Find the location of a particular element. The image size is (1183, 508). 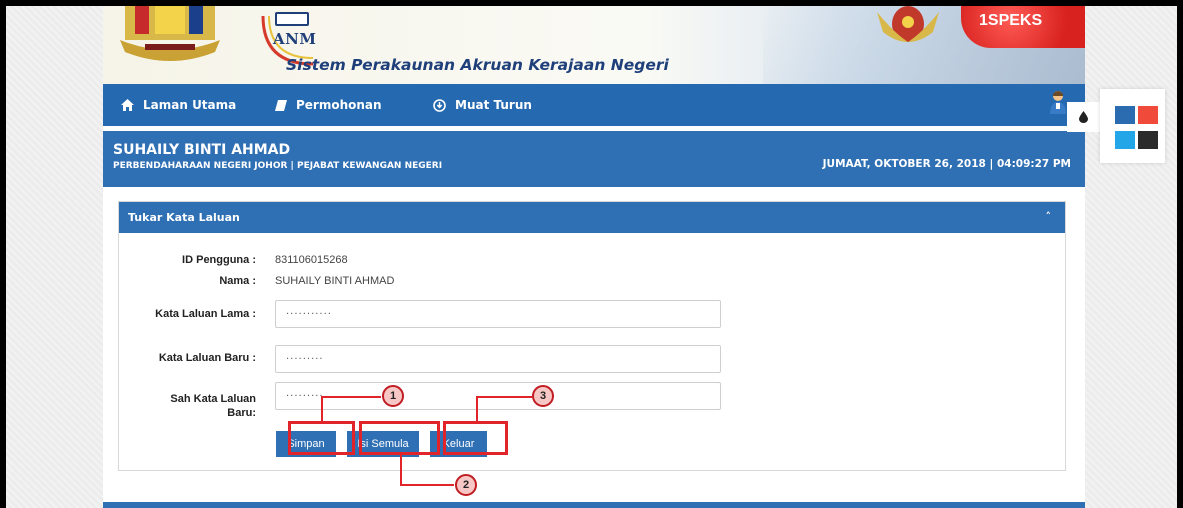

theme-swatch-dark is located at coordinates (1148, 140).